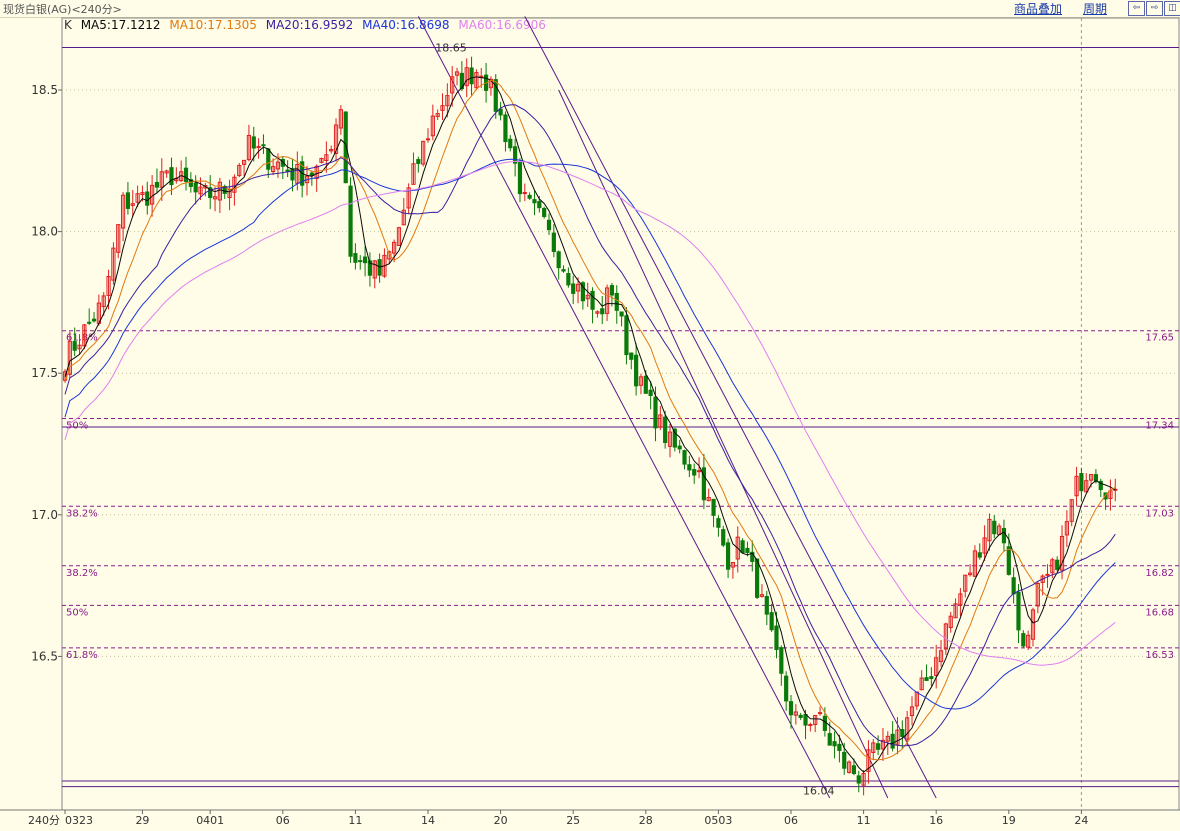 This screenshot has height=831, width=1180. Describe the element at coordinates (1009, 820) in the screenshot. I see `x-tick-label: 19` at that location.